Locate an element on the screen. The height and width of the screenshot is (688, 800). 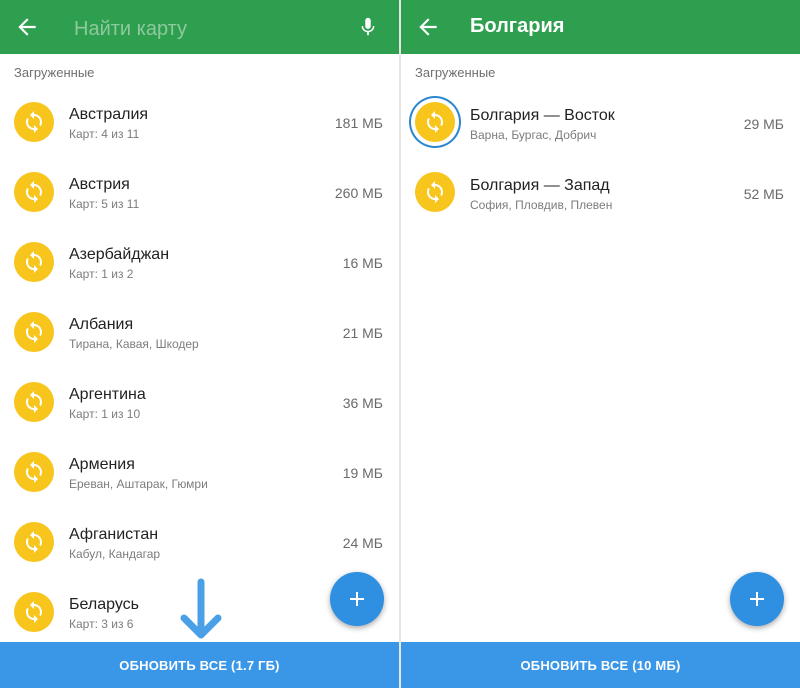
item-name: Болгария — Восток is located at coordinates (542, 115).